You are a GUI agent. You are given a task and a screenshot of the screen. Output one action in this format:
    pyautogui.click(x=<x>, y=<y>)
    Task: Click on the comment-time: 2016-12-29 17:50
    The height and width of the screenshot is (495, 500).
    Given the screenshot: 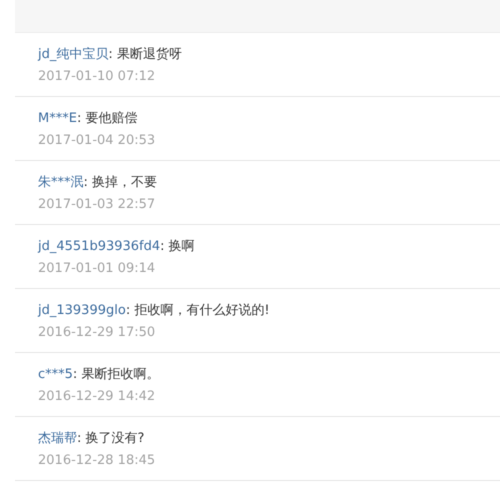 What is the action you would take?
    pyautogui.click(x=97, y=333)
    